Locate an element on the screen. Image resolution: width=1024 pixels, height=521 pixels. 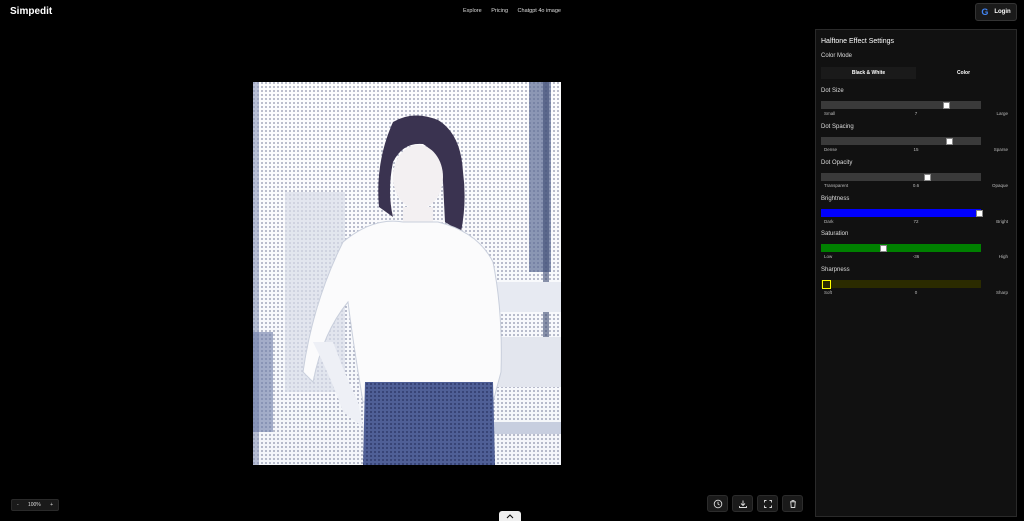
zoom-level: 100% is located at coordinates (34, 505).